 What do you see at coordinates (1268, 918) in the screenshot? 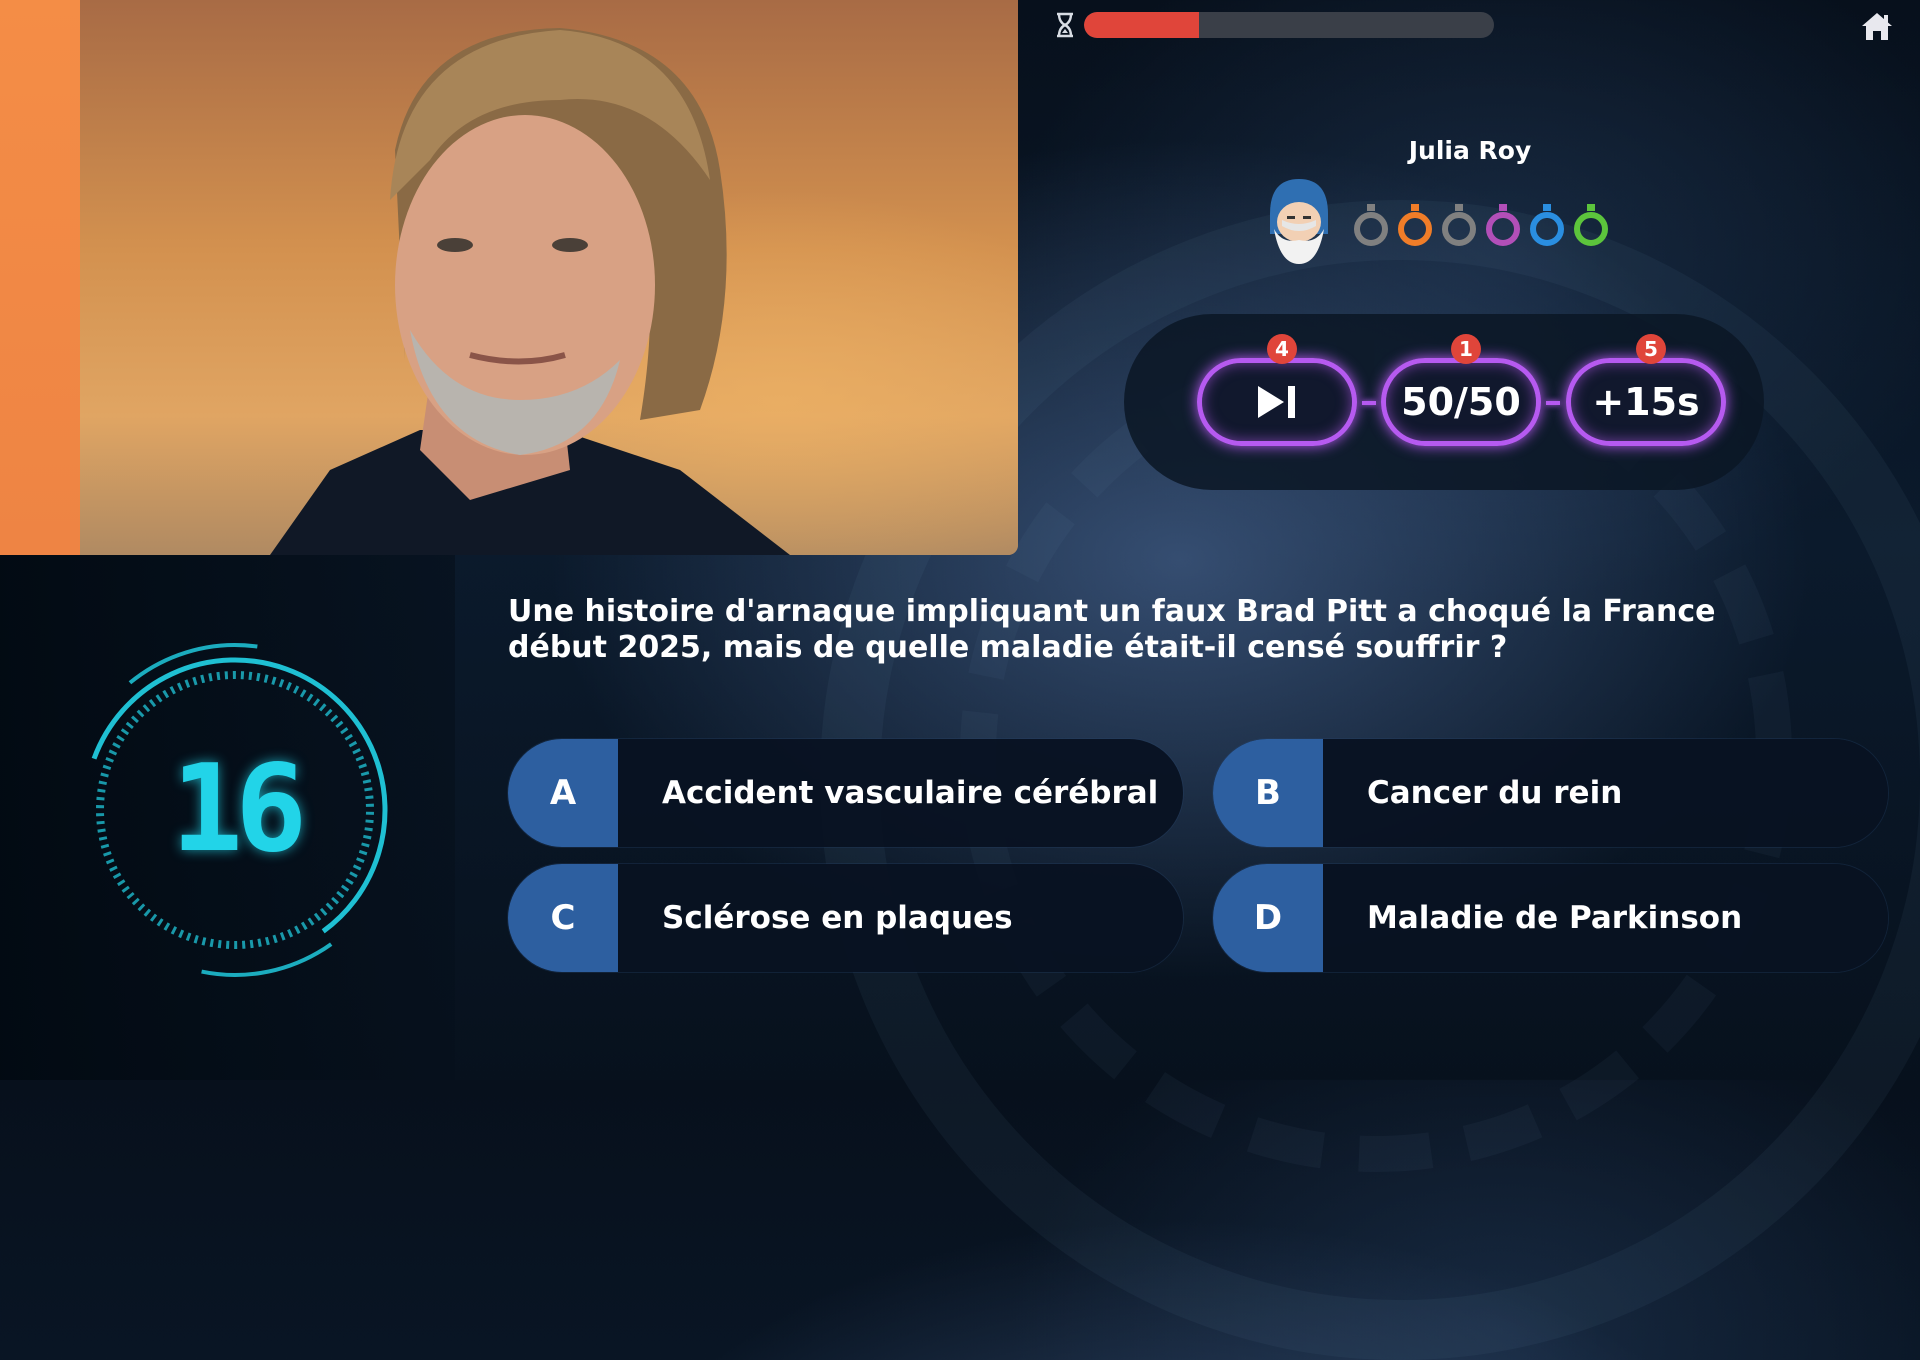
I see `answer-letter: D` at bounding box center [1268, 918].